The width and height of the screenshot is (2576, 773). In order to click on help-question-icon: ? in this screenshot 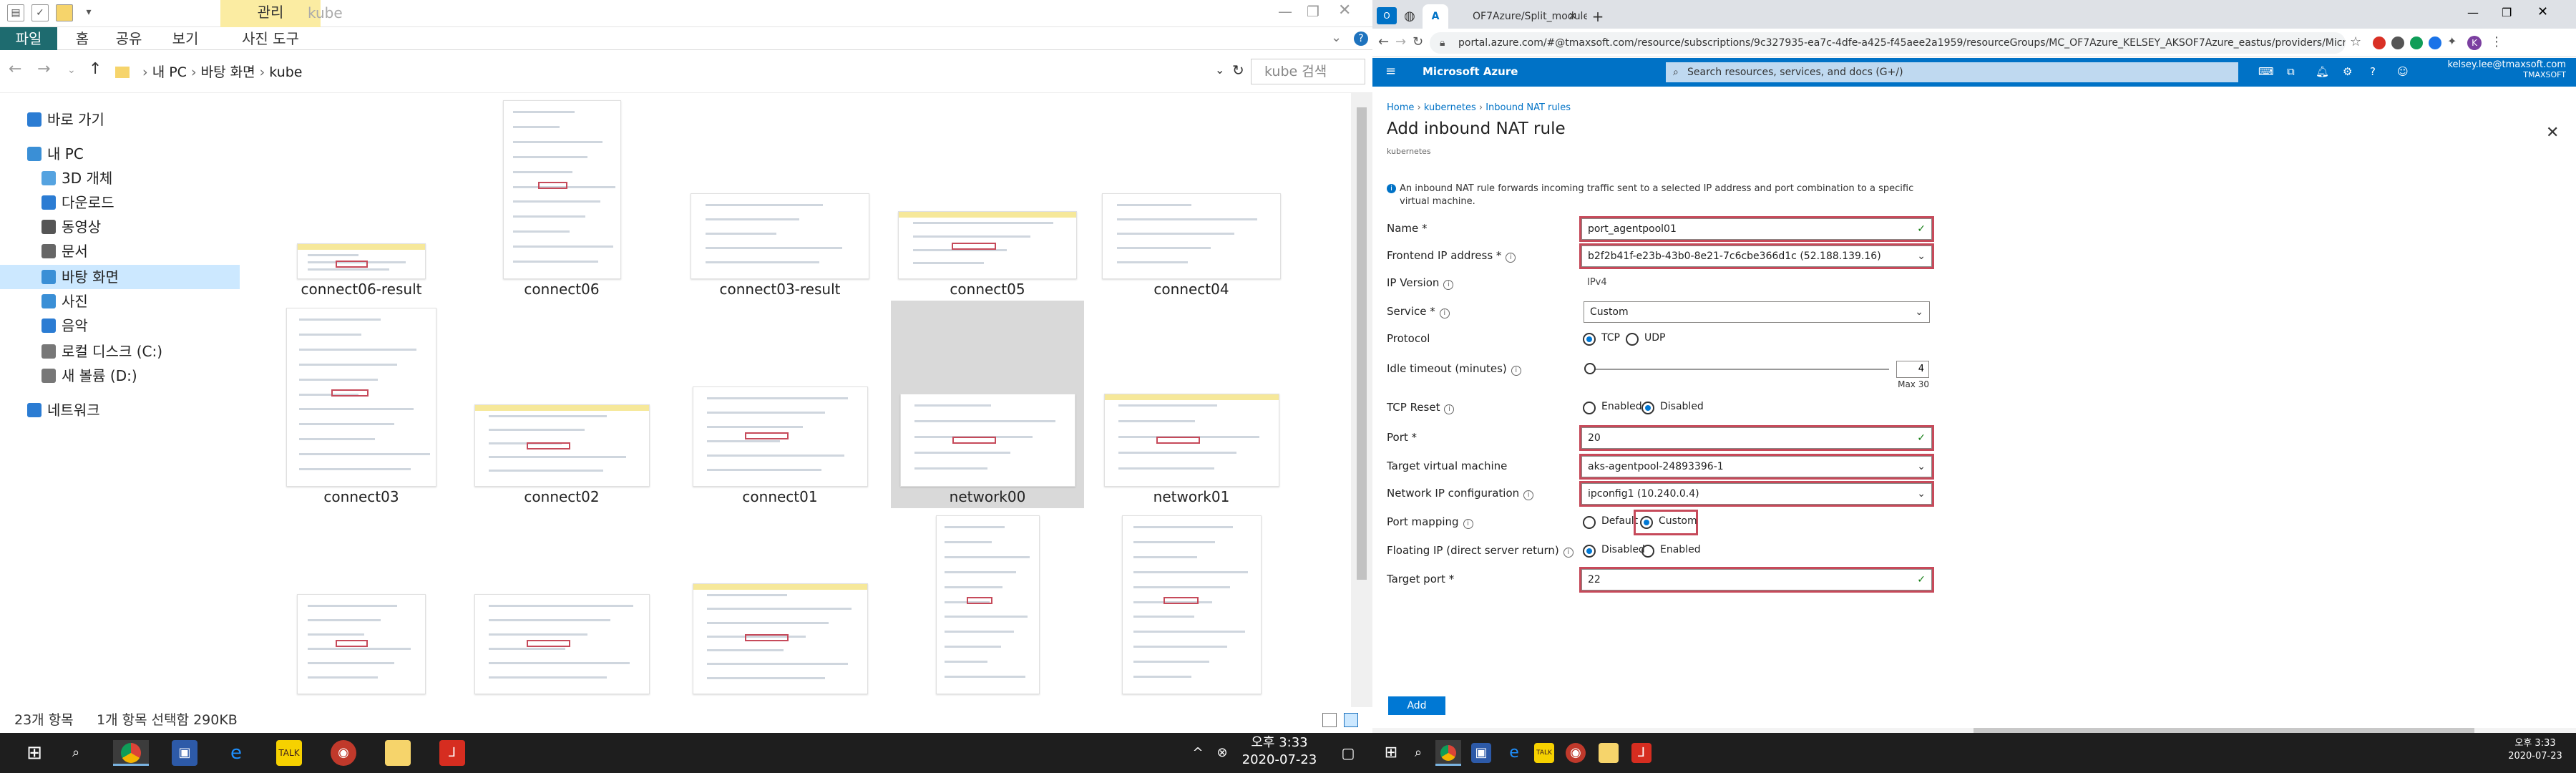, I will do `click(2373, 71)`.